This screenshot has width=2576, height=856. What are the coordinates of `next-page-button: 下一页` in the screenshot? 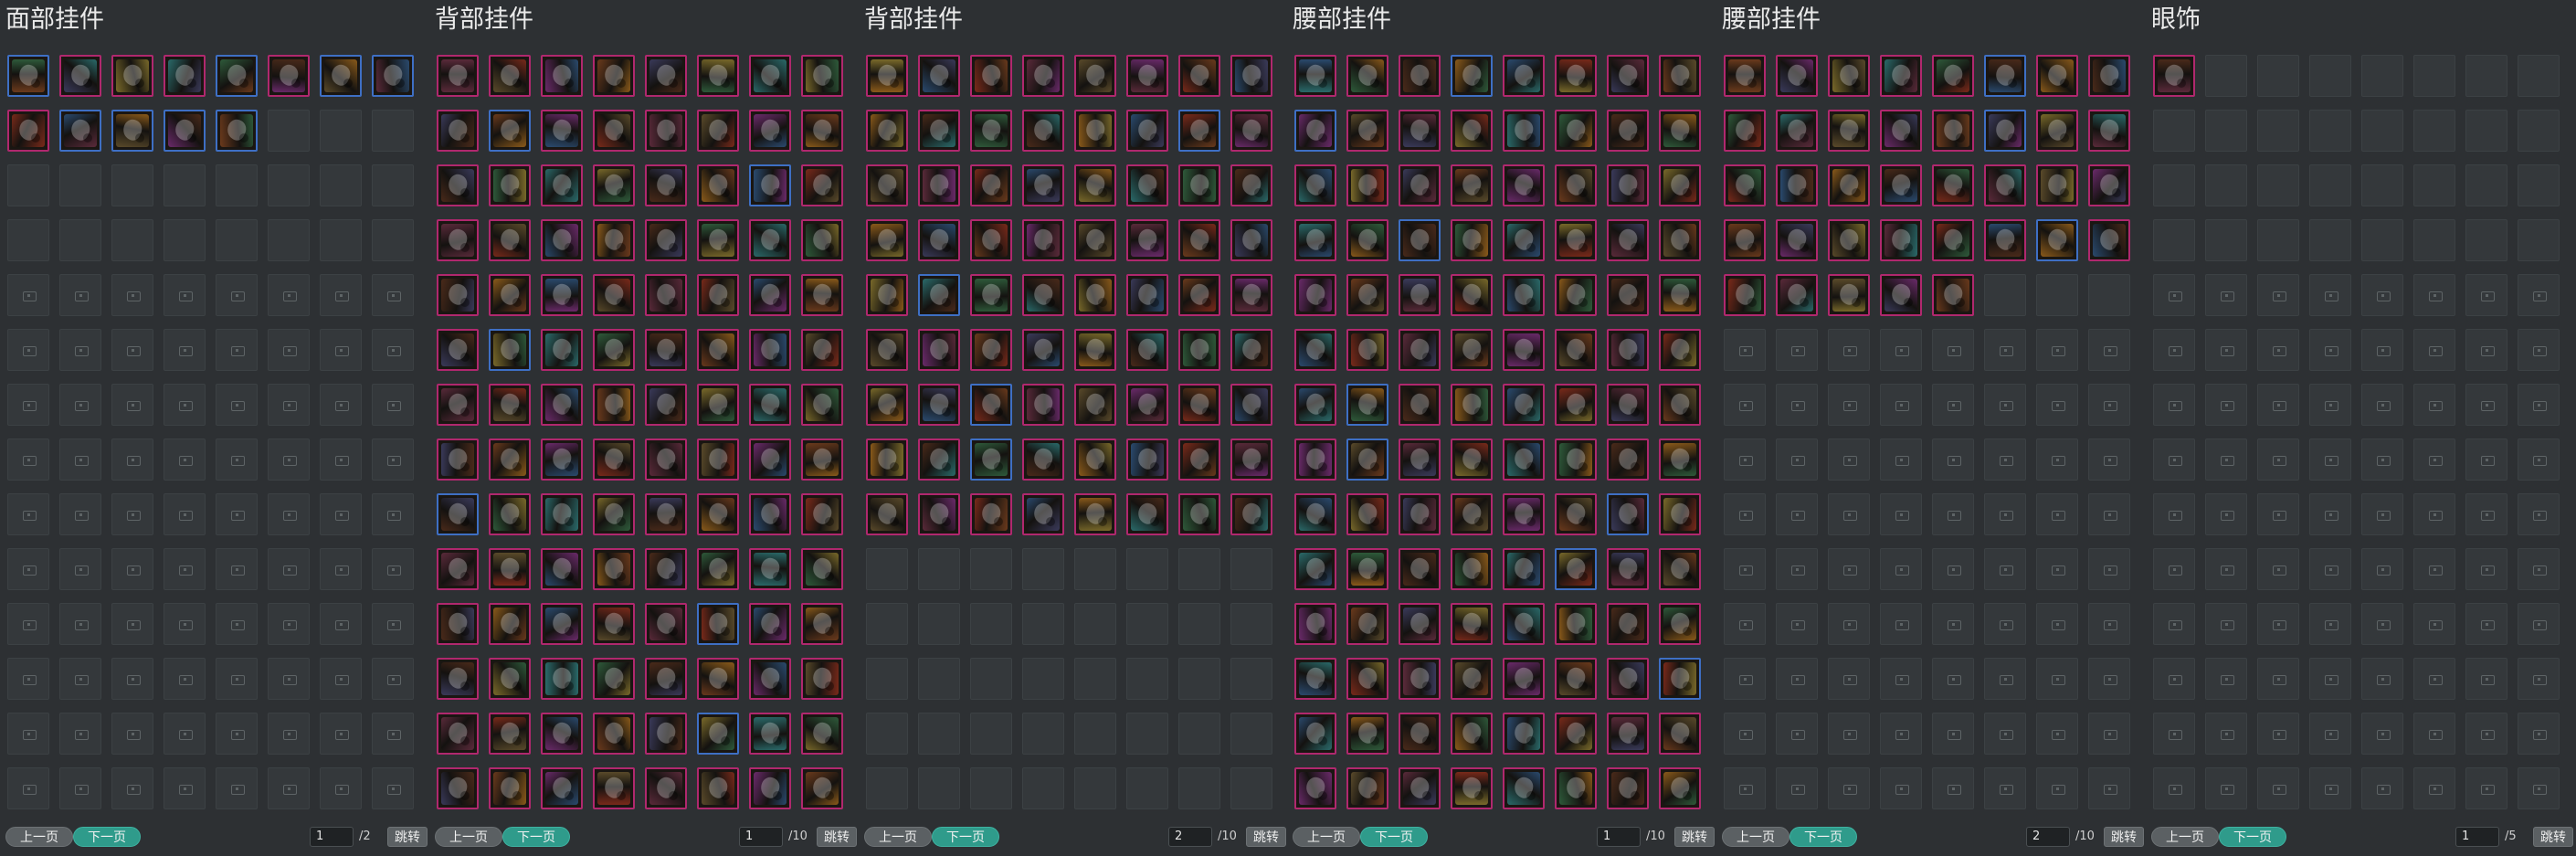 It's located at (2252, 837).